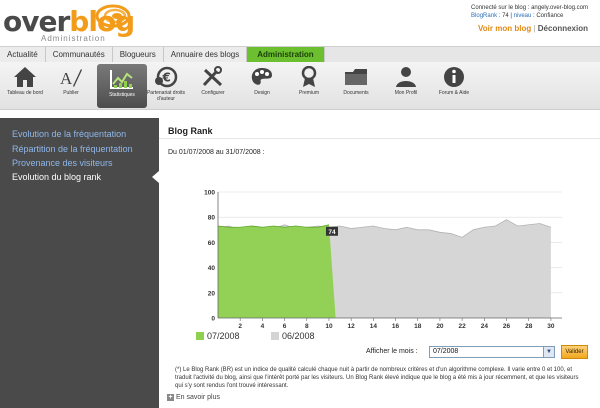 This screenshot has width=600, height=408. I want to click on user-links: Voir mon blog | Déconnexion, so click(533, 28).